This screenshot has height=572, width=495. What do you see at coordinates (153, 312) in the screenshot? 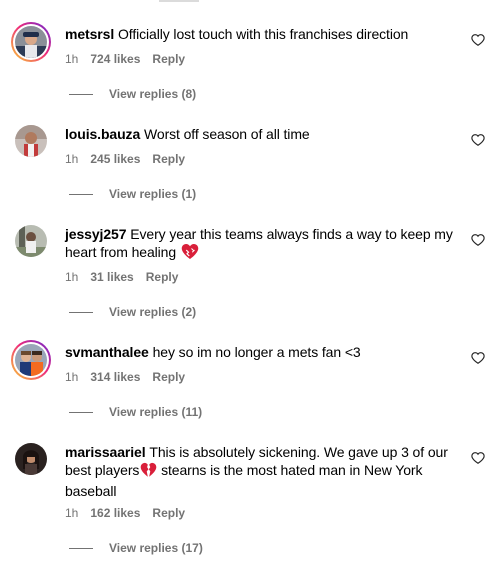
I see `view-replies-label: View replies (2)` at bounding box center [153, 312].